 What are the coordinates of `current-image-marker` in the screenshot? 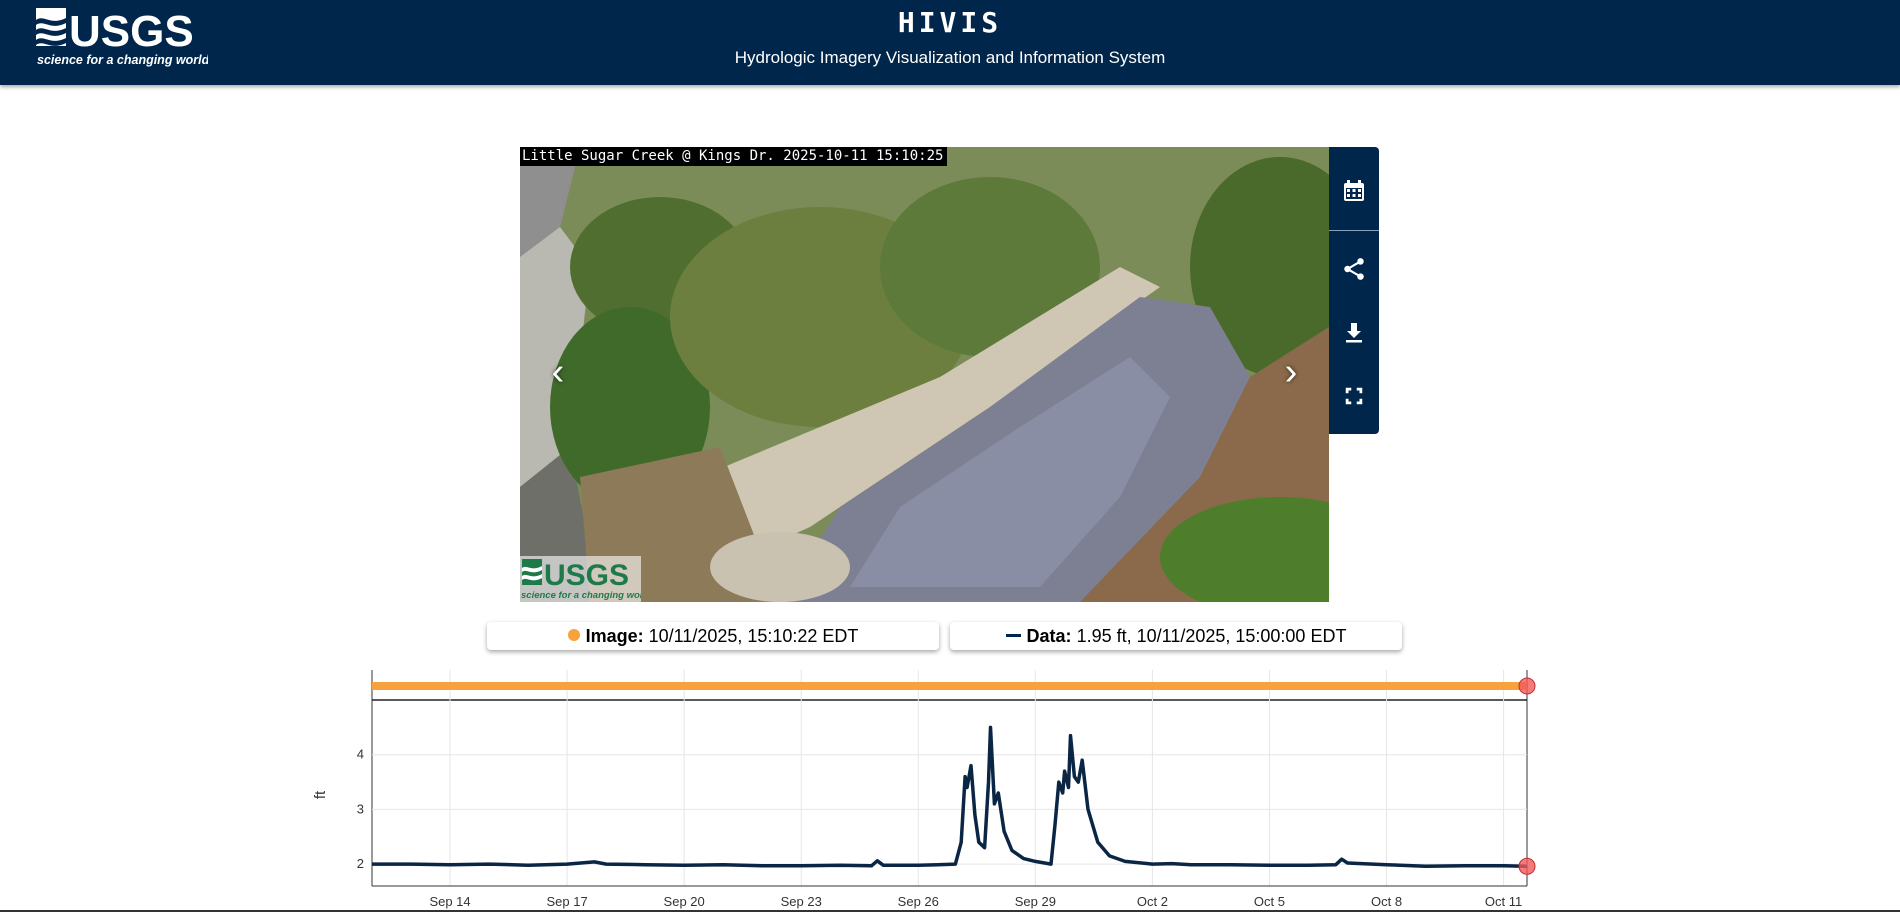 It's located at (1527, 686).